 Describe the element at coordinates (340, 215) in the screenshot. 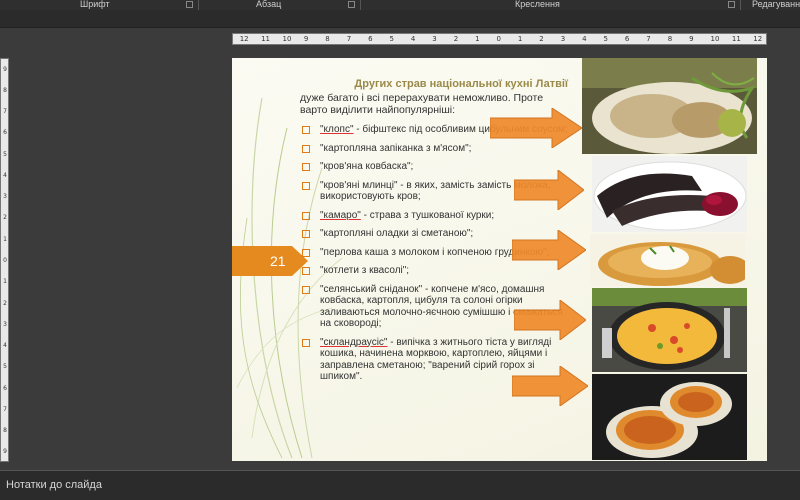

I see `dish-name: "камаро"` at that location.